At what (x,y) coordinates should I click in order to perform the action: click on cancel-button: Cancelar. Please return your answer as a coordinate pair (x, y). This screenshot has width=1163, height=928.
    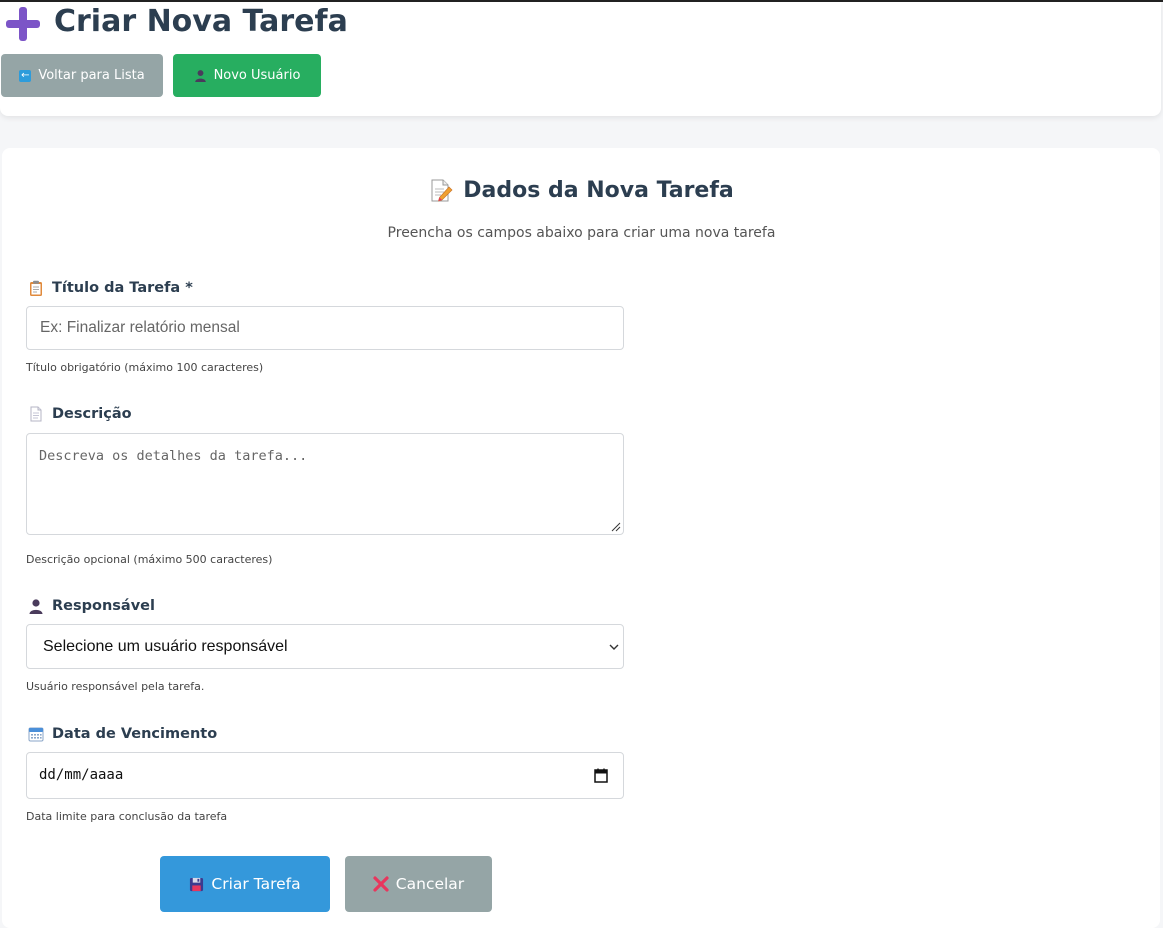
    Looking at the image, I should click on (418, 884).